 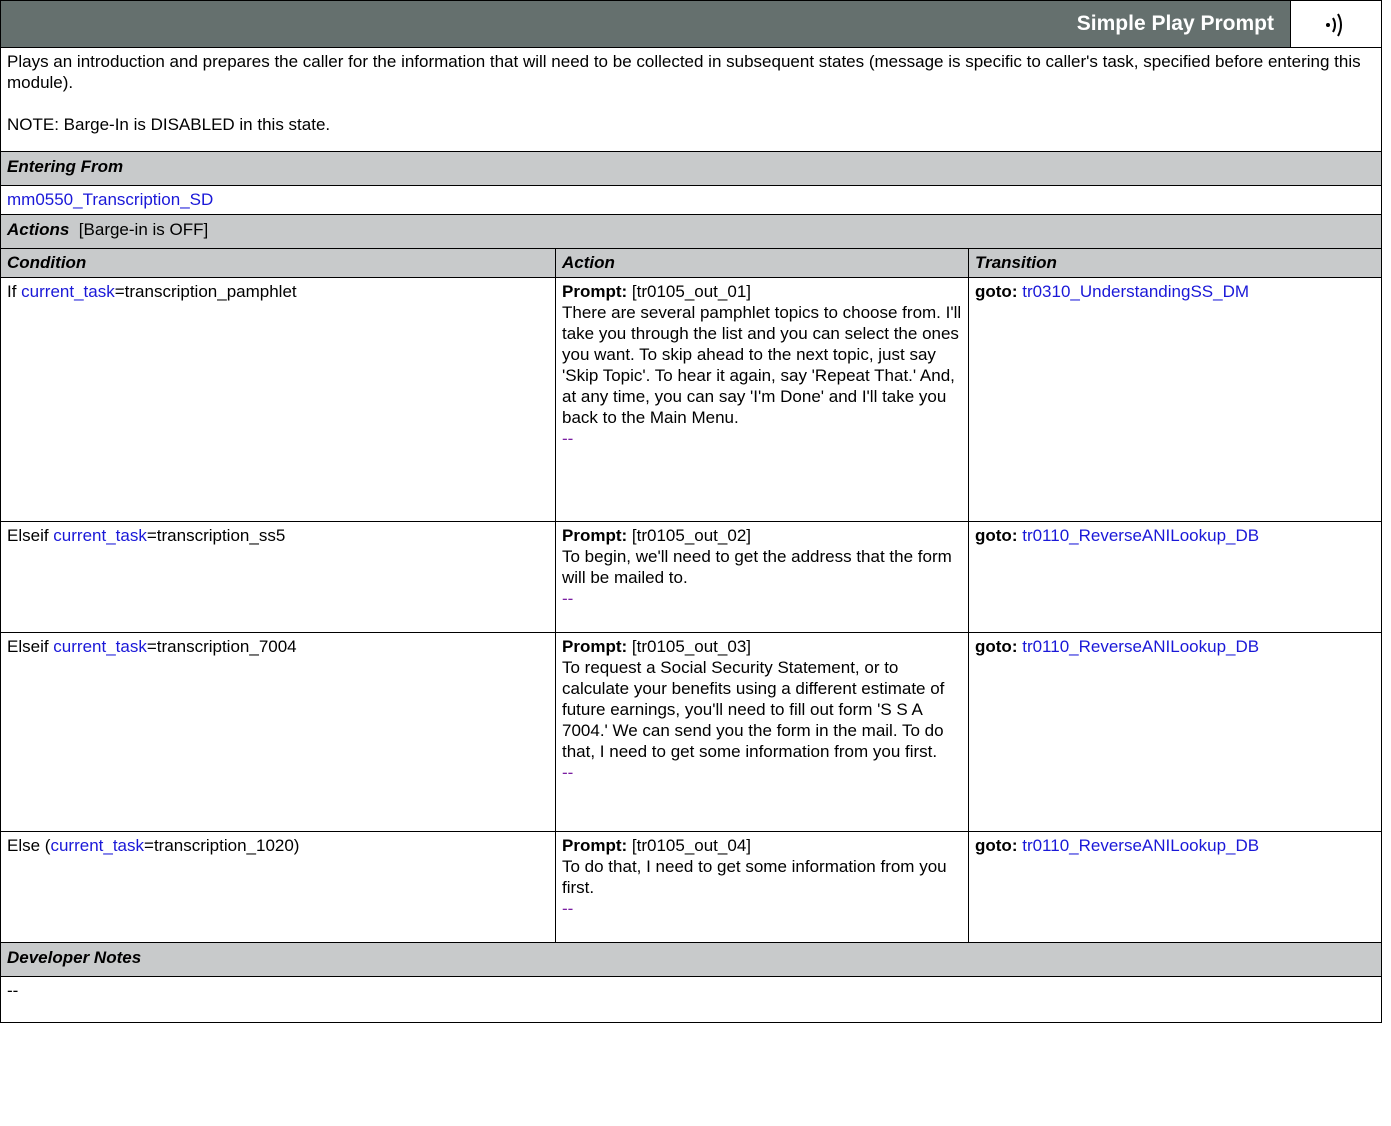 I want to click on condition-value: =transcription_1020), so click(x=222, y=845).